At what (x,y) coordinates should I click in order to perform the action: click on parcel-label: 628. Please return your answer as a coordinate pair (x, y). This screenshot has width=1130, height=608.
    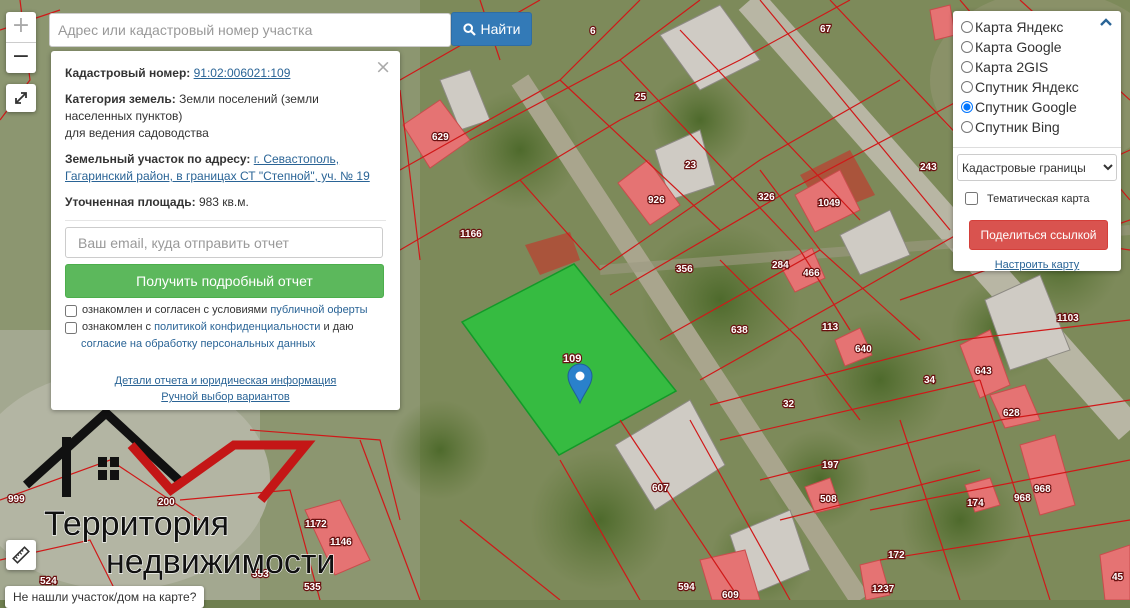
    Looking at the image, I should click on (1011, 413).